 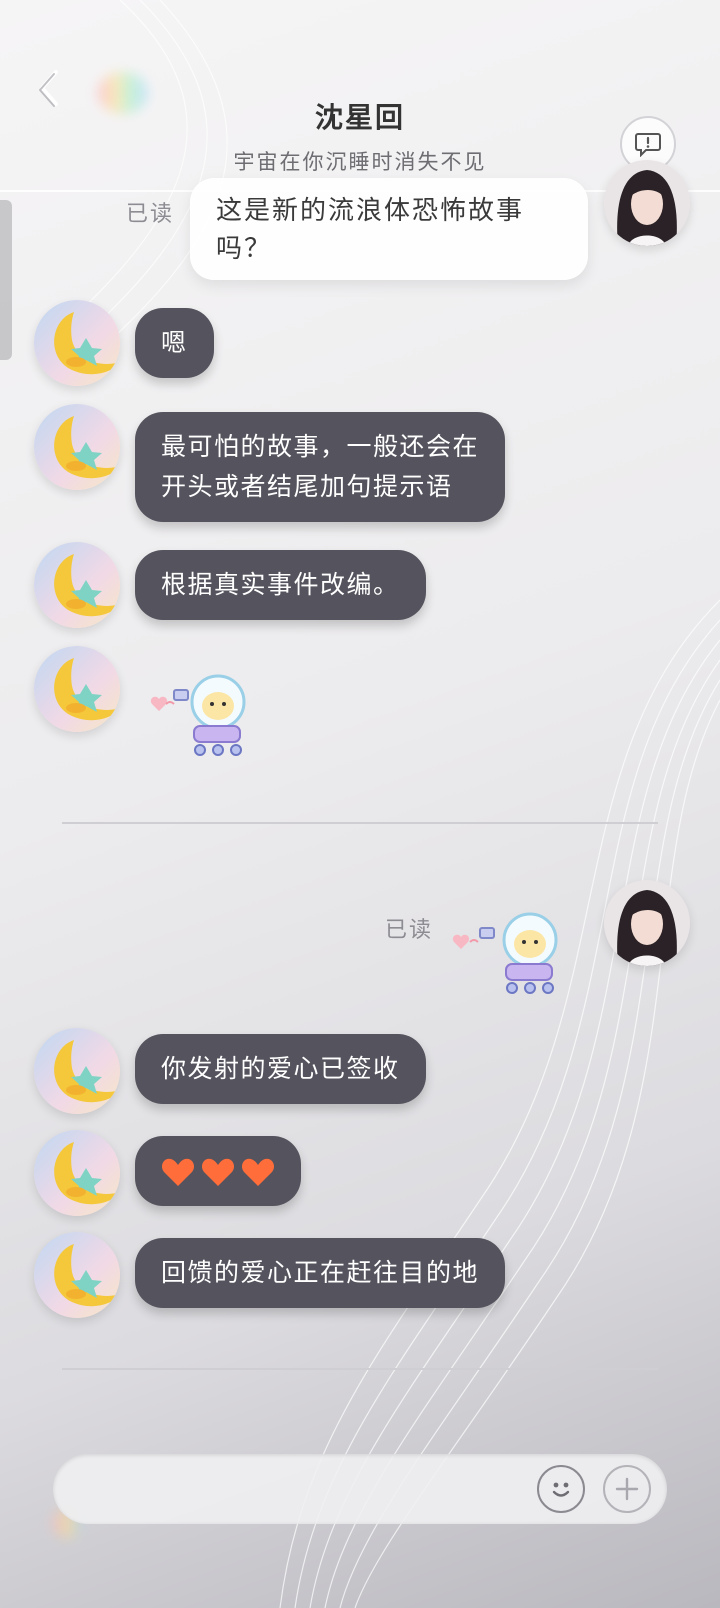 I want to click on chat-header: 沈星回 宇宙在你沉睡时消失不见, so click(x=360, y=136).